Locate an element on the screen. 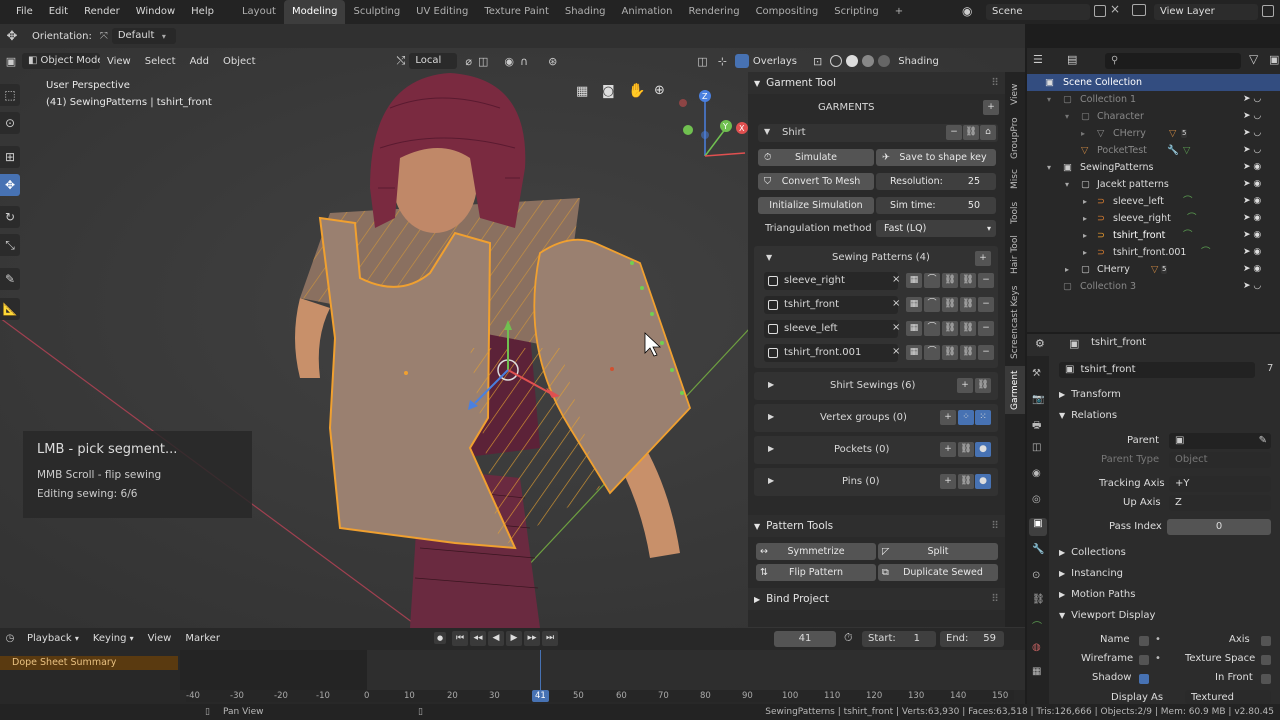  play-icon: ▶ is located at coordinates (514, 638).